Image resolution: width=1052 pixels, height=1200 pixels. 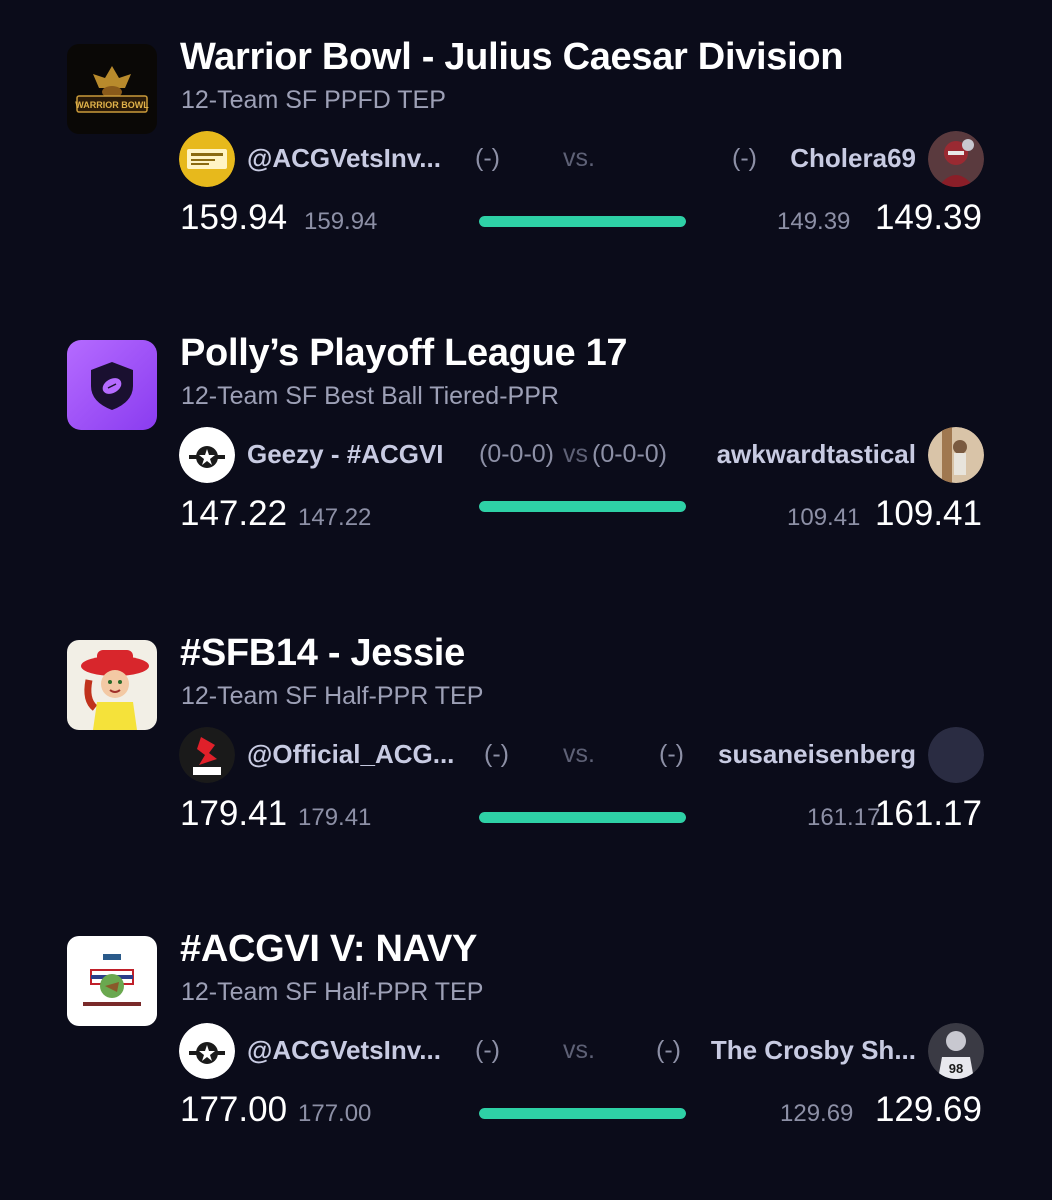 What do you see at coordinates (234, 813) in the screenshot?
I see `home-score: 179.41` at bounding box center [234, 813].